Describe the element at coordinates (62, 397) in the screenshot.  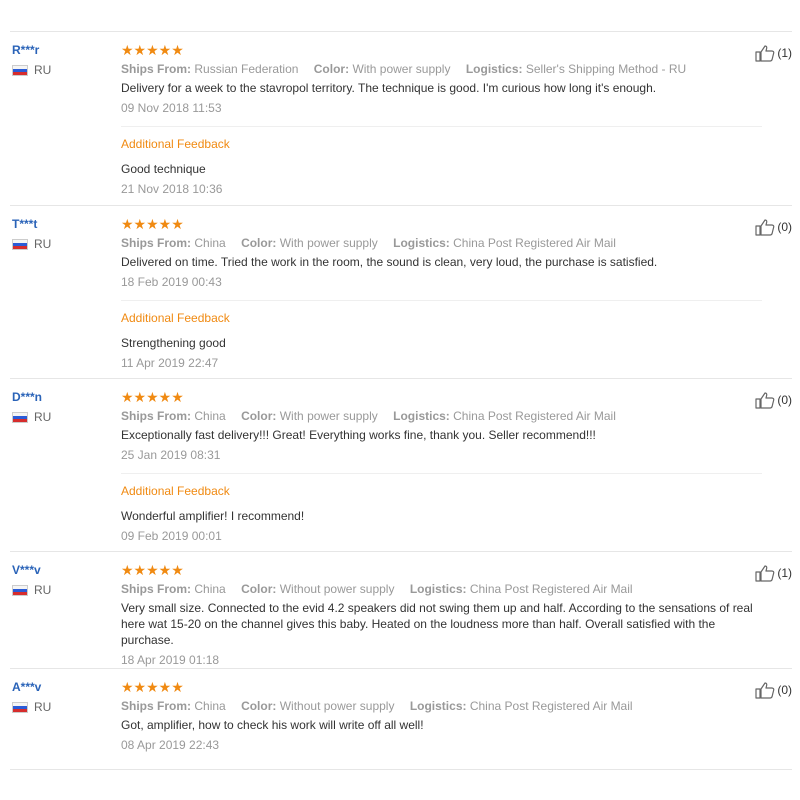
I see `reviewer-name: D***n` at that location.